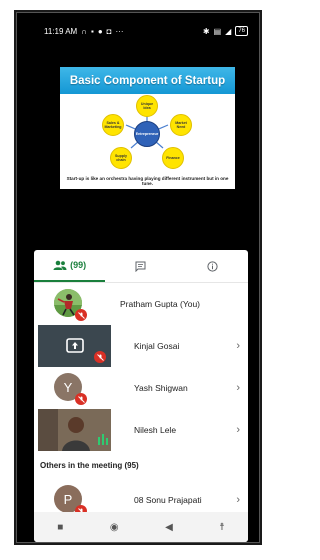 This screenshot has width=320, height=560. I want to click on diagram-node-finance: Finance, so click(173, 158).